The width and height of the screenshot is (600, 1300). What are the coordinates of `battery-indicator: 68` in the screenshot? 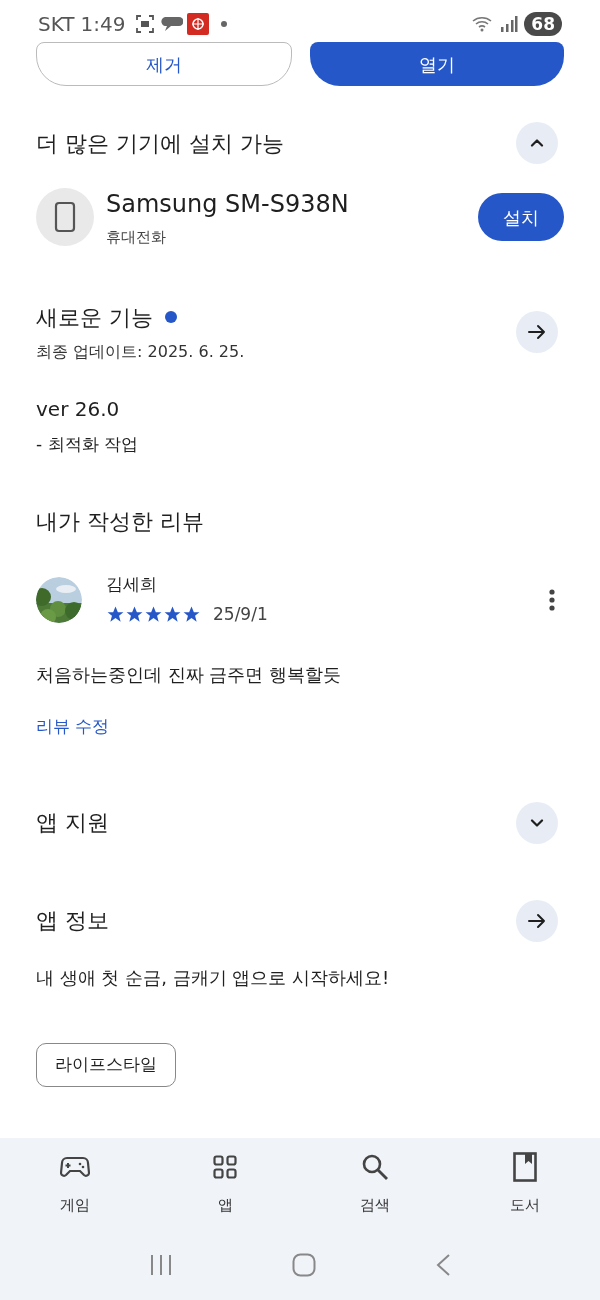 It's located at (543, 24).